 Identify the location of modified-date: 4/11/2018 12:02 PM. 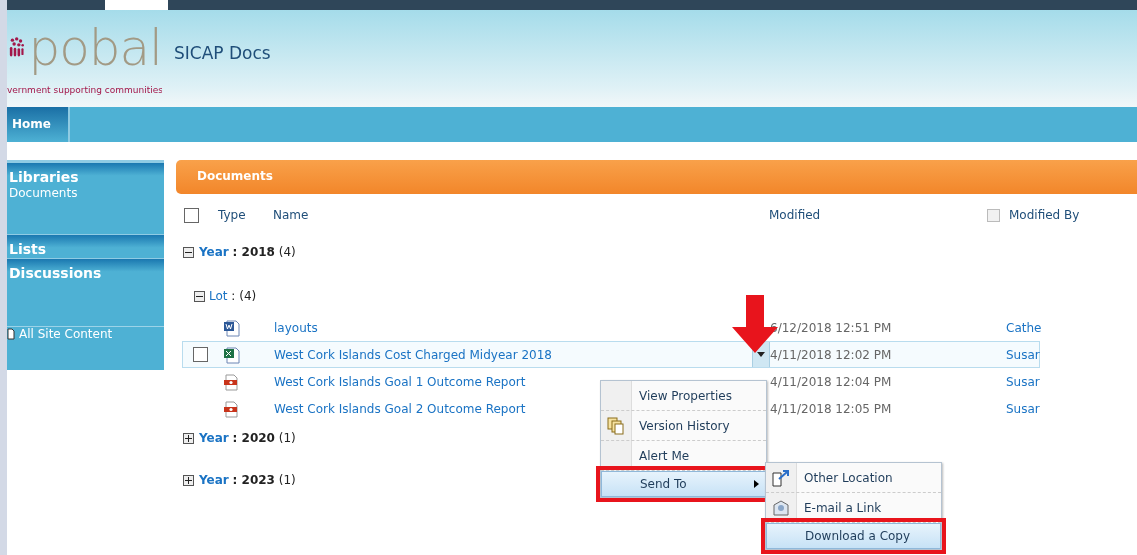
(831, 354).